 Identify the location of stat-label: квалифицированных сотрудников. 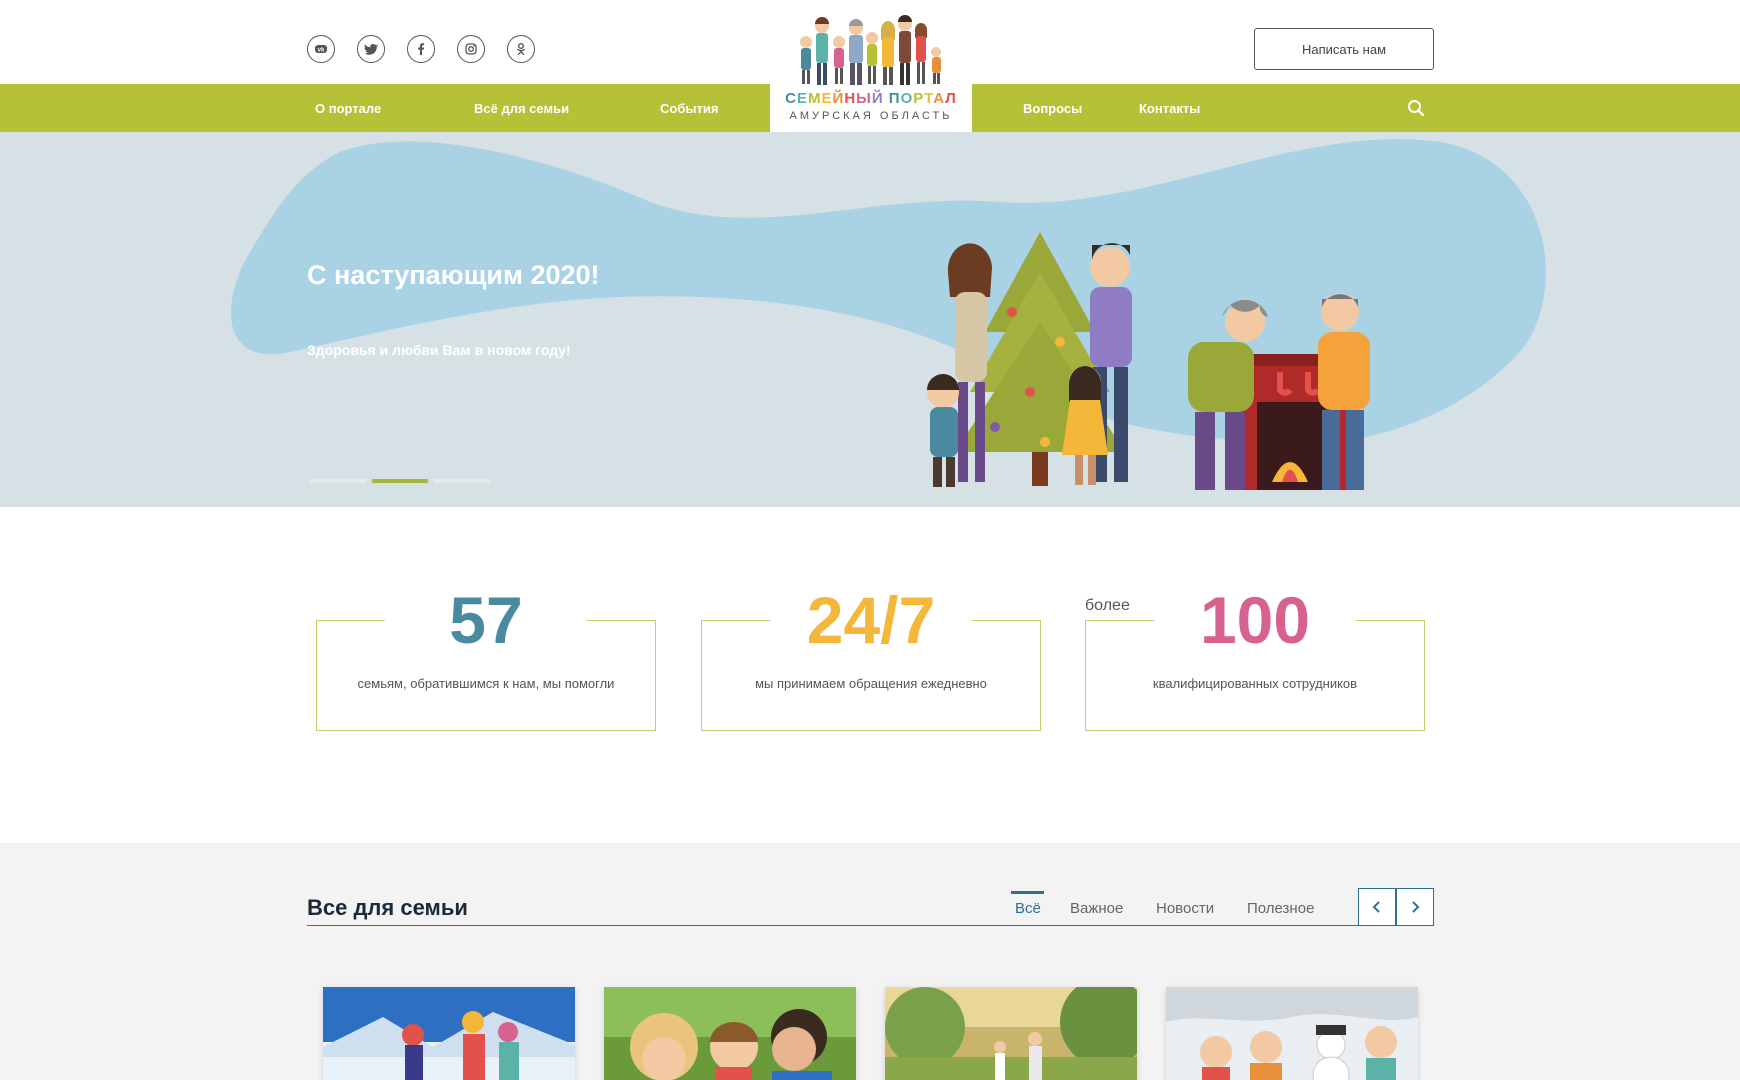
(1255, 683).